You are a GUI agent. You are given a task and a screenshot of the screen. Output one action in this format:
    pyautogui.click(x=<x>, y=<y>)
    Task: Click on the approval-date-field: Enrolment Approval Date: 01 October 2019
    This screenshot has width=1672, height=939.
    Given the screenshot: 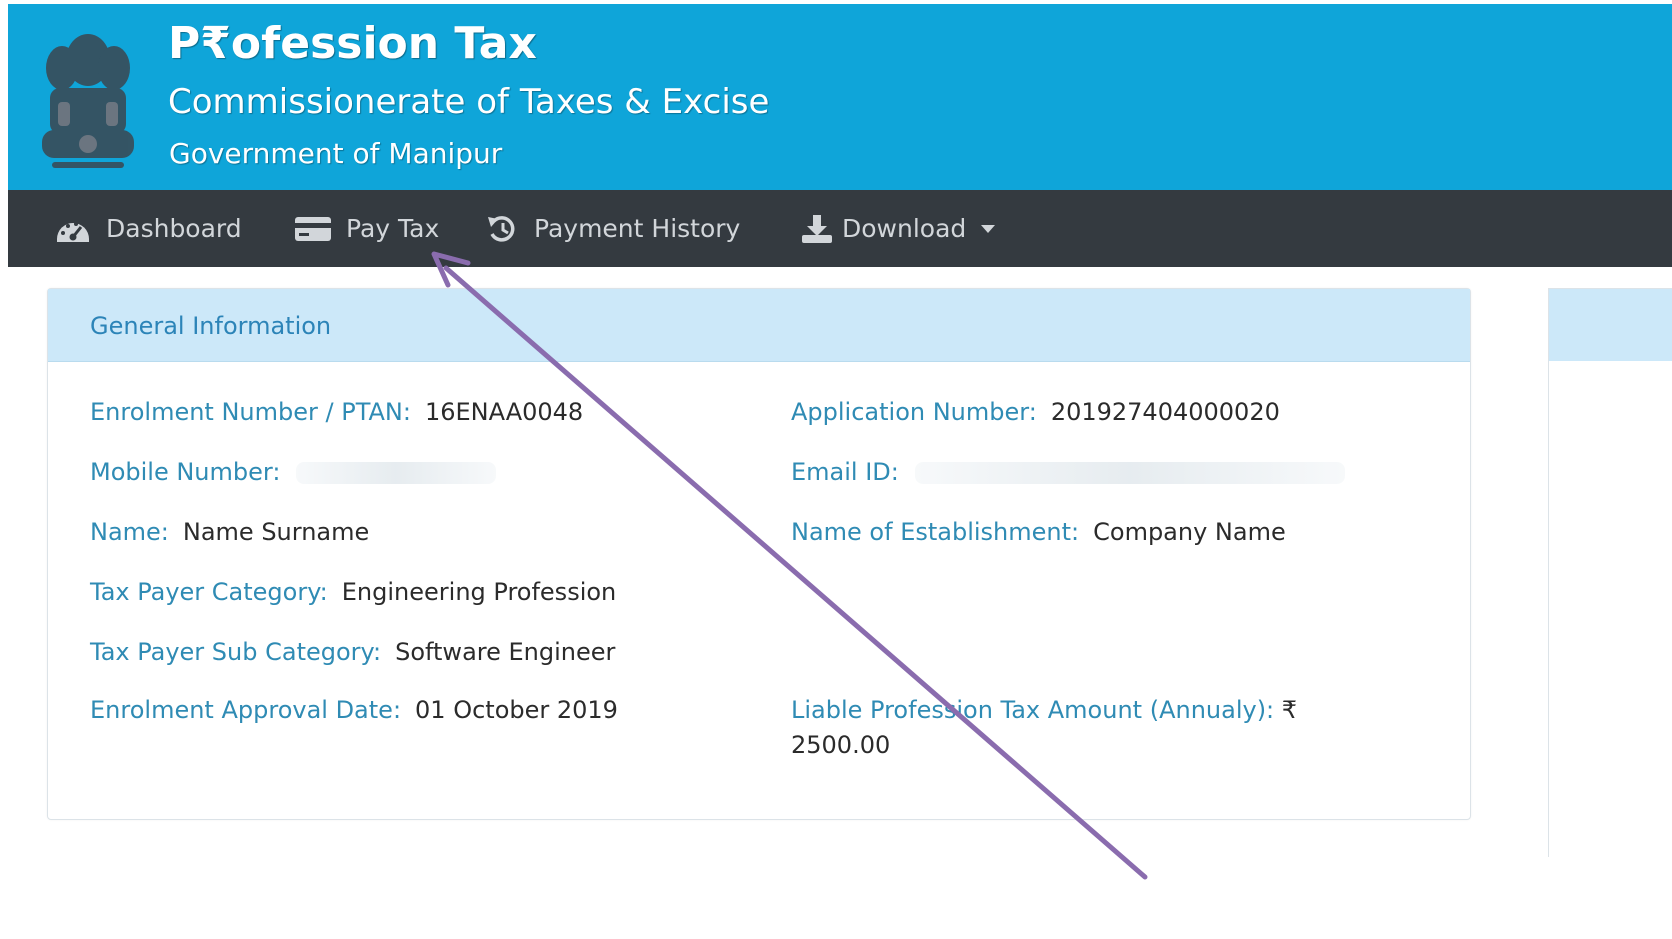 What is the action you would take?
    pyautogui.click(x=354, y=710)
    